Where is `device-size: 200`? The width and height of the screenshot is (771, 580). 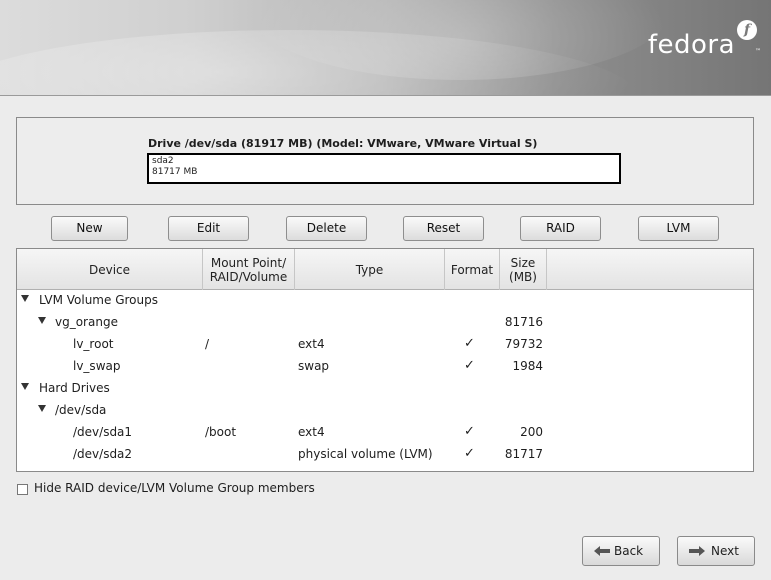
device-size: 200 is located at coordinates (531, 432).